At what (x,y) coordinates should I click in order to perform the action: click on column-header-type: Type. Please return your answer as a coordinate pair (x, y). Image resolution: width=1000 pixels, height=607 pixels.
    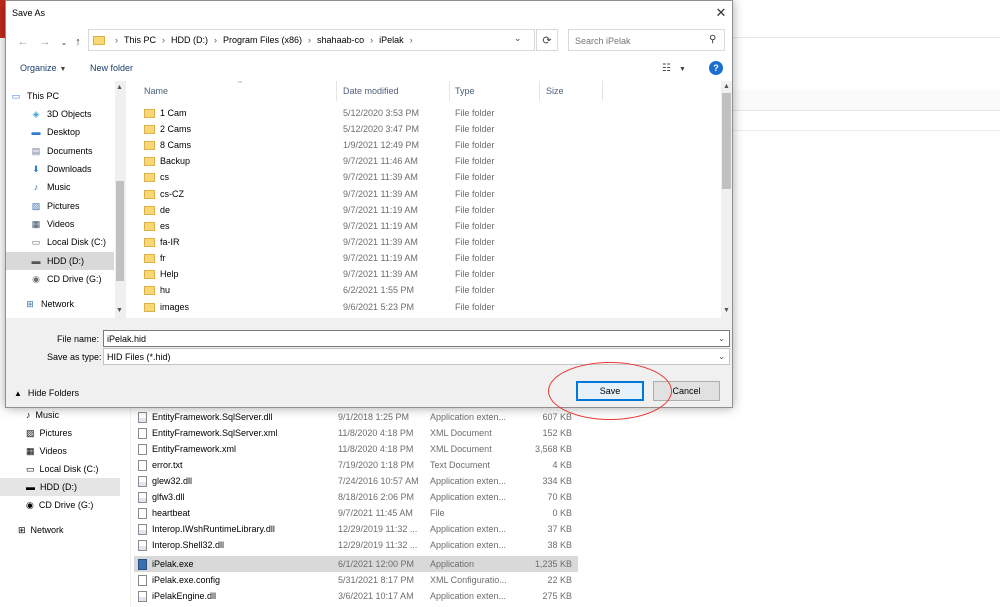
    Looking at the image, I should click on (465, 91).